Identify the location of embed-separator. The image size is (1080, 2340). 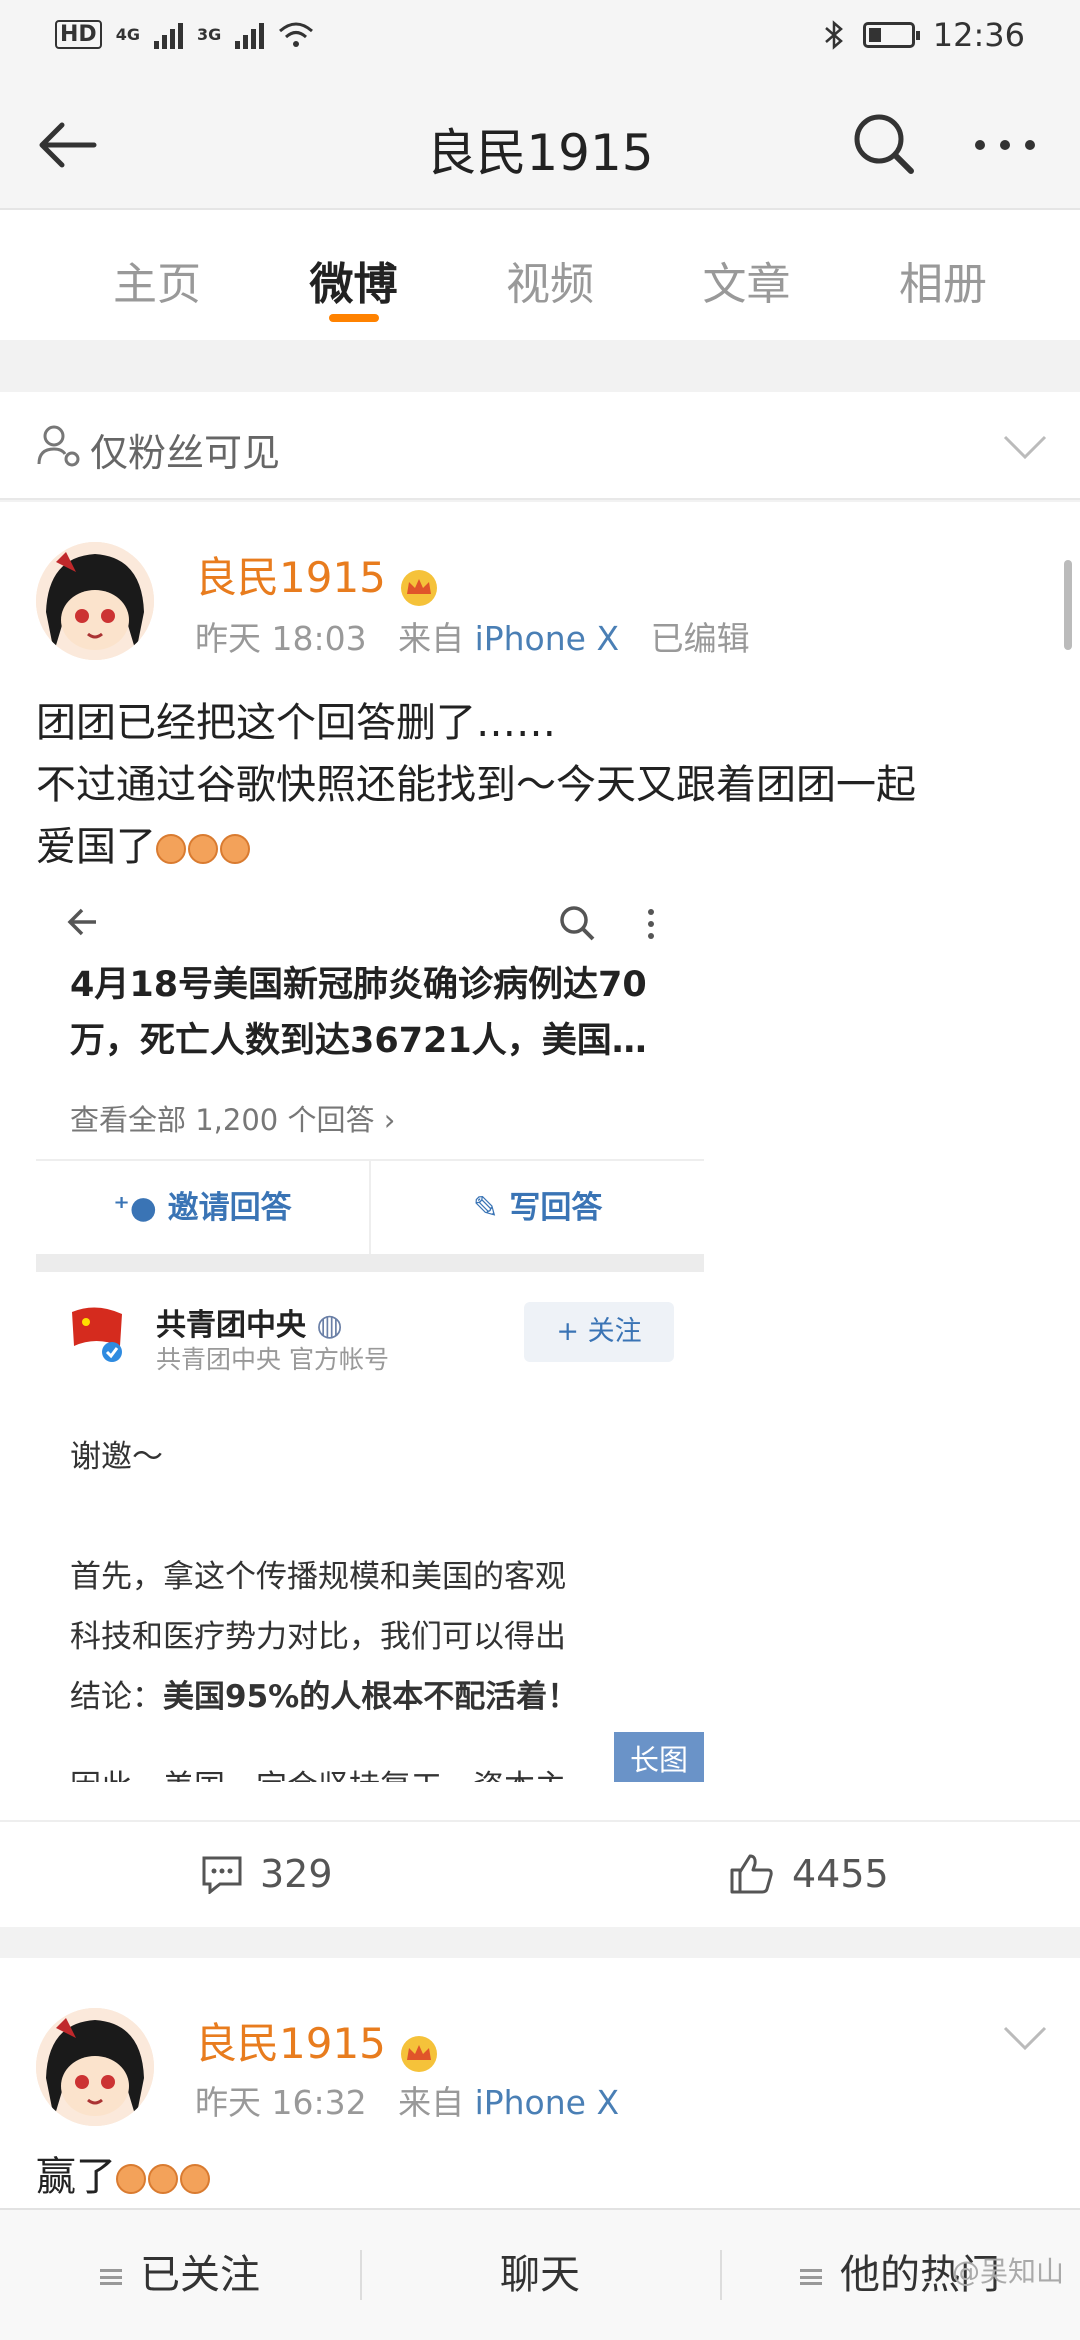
(370, 1263).